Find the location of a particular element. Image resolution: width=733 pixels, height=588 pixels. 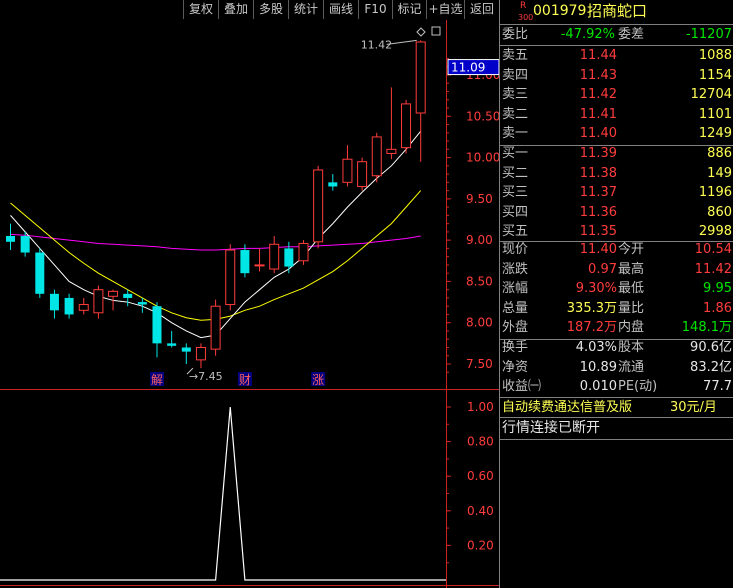

bid-volume: 860 is located at coordinates (719, 212).